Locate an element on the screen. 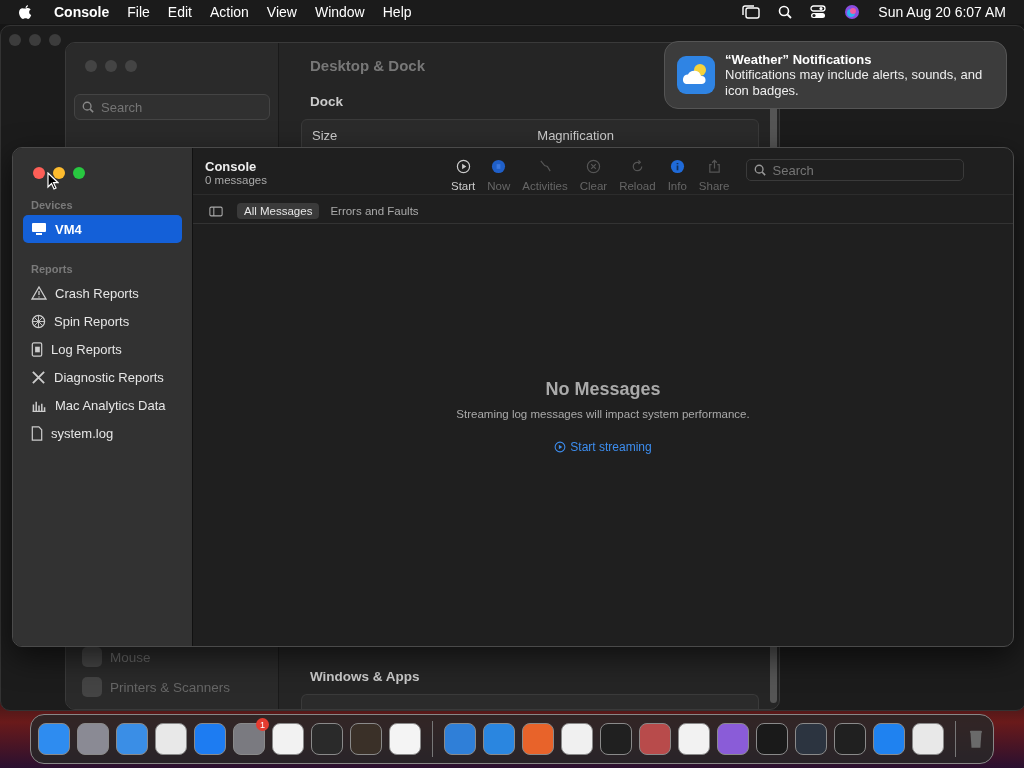  file-icon is located at coordinates (37, 433).